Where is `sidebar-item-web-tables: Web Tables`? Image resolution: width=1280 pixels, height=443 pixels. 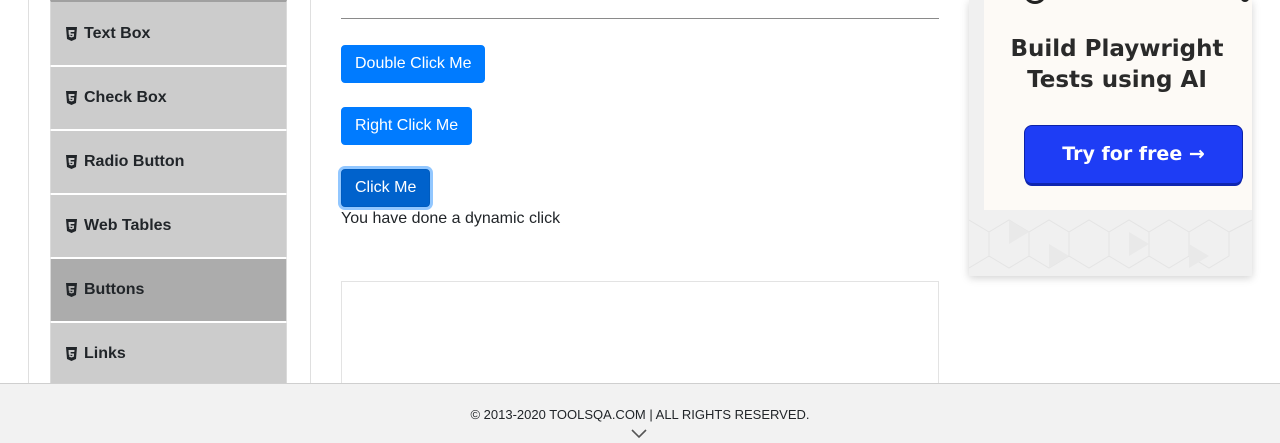 sidebar-item-web-tables: Web Tables is located at coordinates (168, 226).